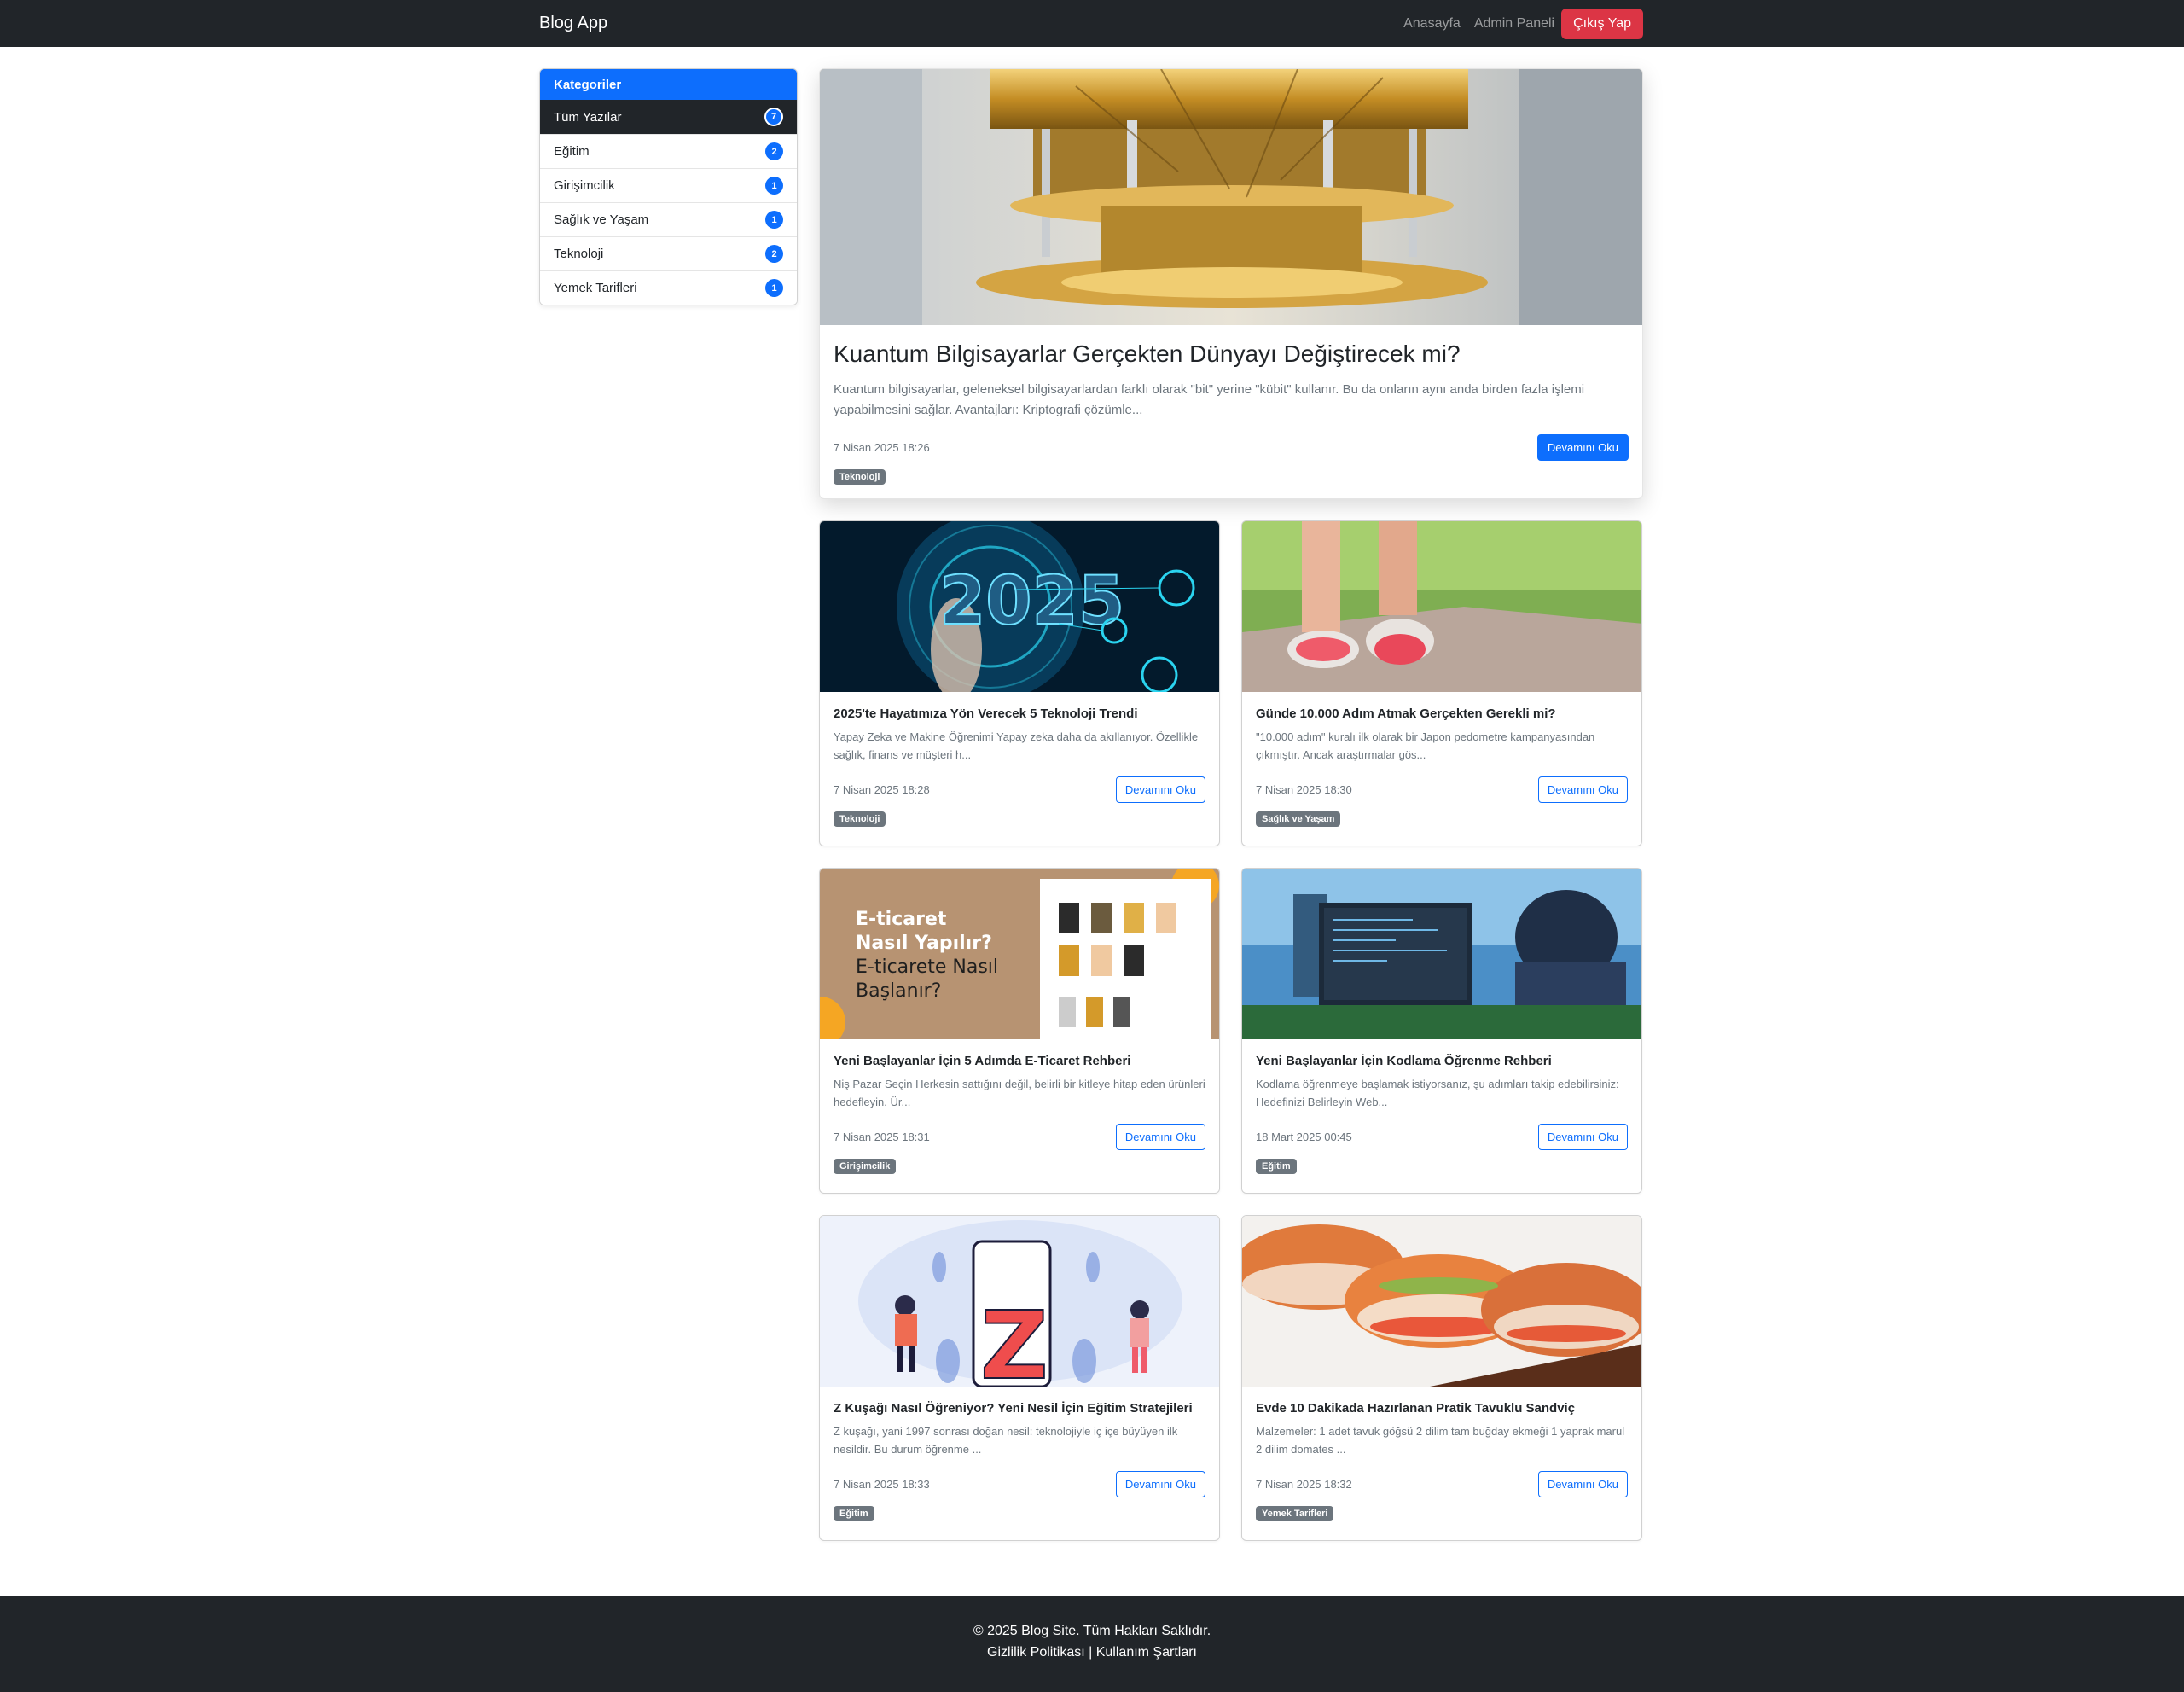 This screenshot has width=2184, height=1692. What do you see at coordinates (1304, 1484) in the screenshot?
I see `post-date: 7 Nisan 2025 18:32` at bounding box center [1304, 1484].